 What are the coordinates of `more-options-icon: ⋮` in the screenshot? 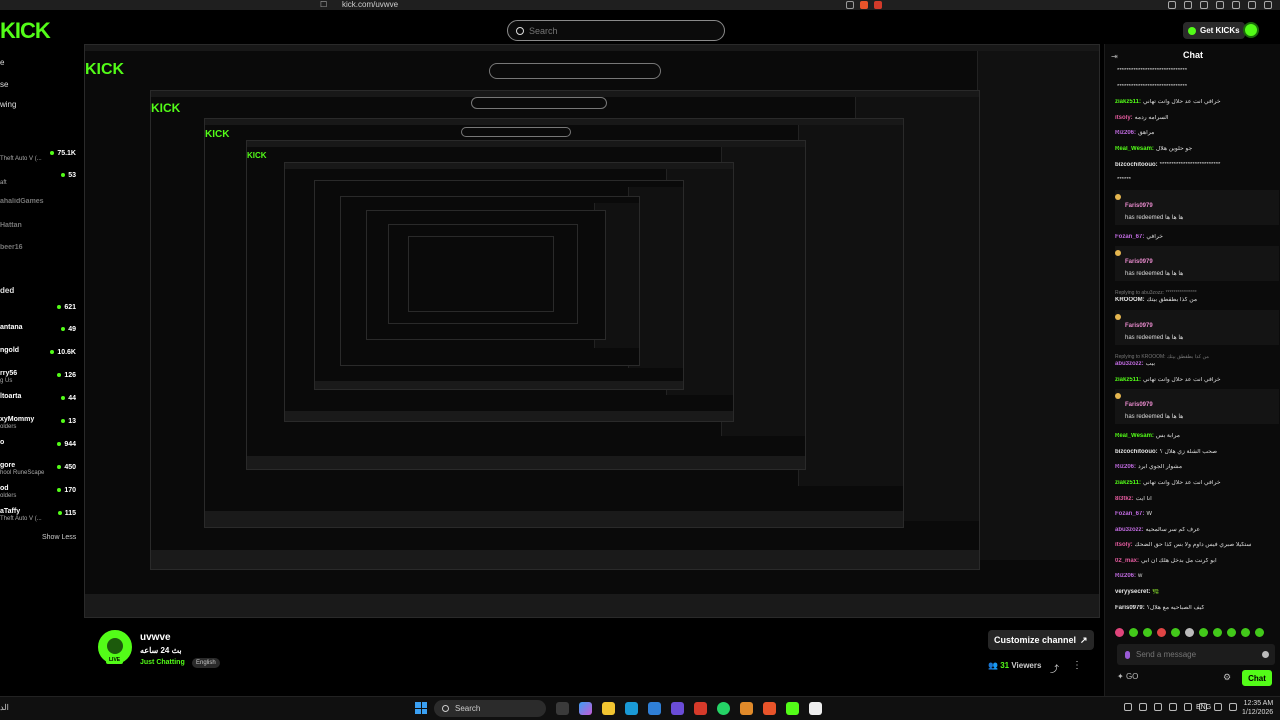 It's located at (1077, 665).